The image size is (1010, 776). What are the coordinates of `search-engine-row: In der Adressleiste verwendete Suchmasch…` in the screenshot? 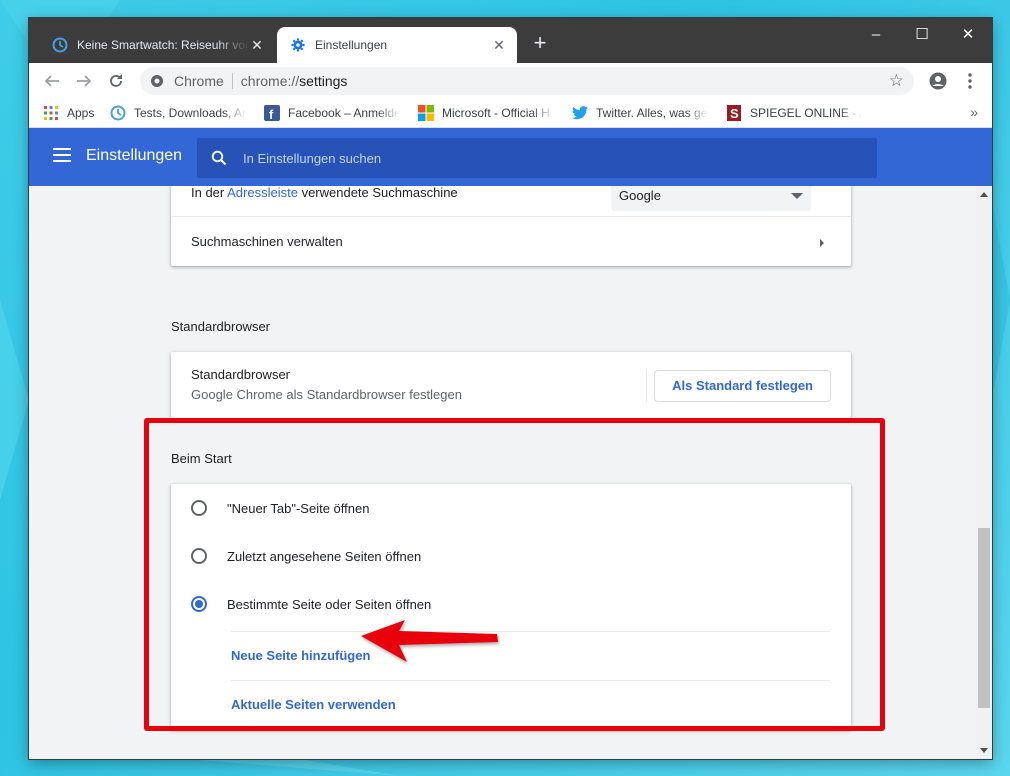 It's located at (511, 198).